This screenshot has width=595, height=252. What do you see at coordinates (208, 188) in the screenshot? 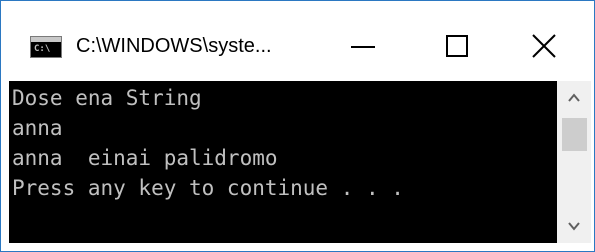
I see `console-line: Press any key to continue . . .` at bounding box center [208, 188].